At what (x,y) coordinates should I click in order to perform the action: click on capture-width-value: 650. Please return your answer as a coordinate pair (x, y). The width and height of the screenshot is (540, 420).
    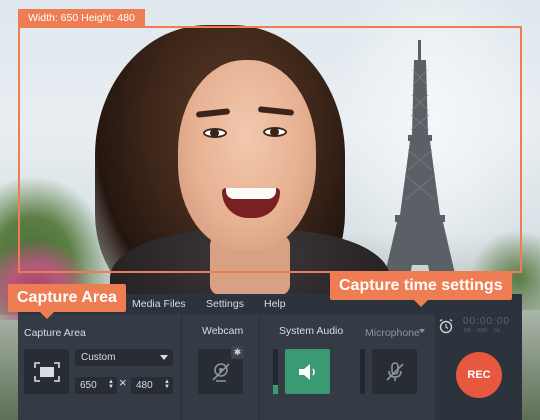
    Looking at the image, I should click on (88, 385).